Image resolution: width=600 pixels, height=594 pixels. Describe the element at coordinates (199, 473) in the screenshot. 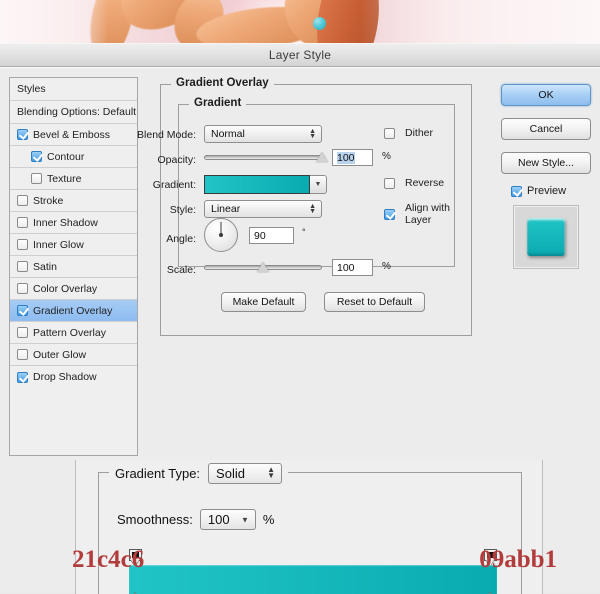

I see `gradient-type-row: Gradient Type: Solid ▲ ▼` at that location.